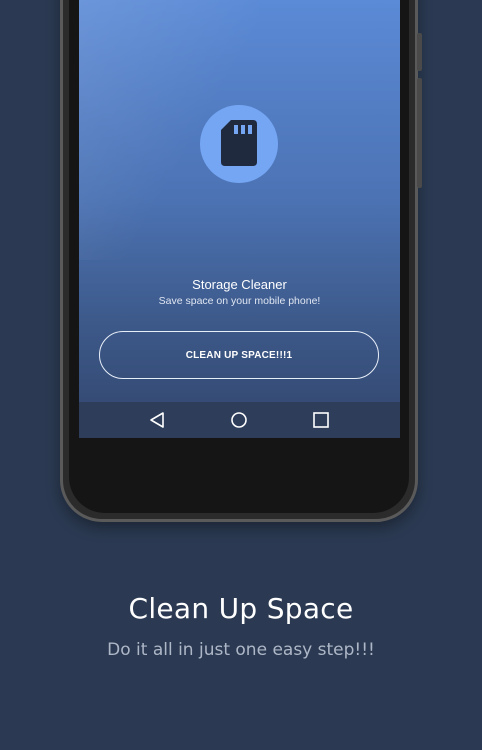 The image size is (482, 750). Describe the element at coordinates (419, 52) in the screenshot. I see `volume-button` at that location.